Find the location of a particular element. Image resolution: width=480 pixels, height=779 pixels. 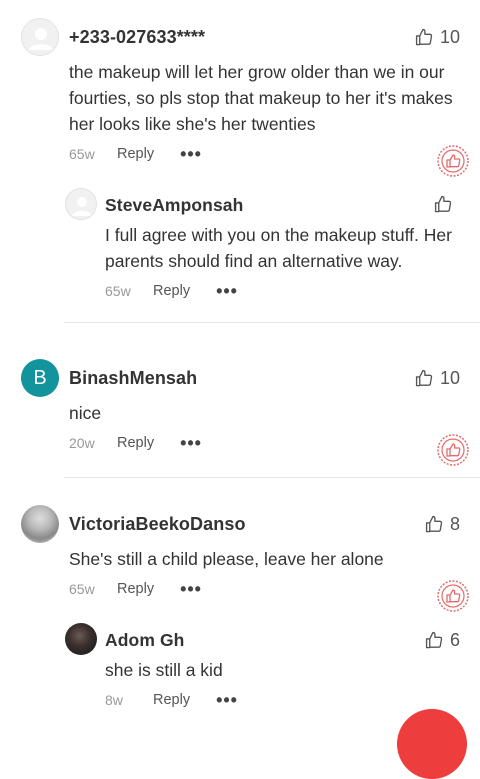

comment-author: +233-027633**** is located at coordinates (137, 37).